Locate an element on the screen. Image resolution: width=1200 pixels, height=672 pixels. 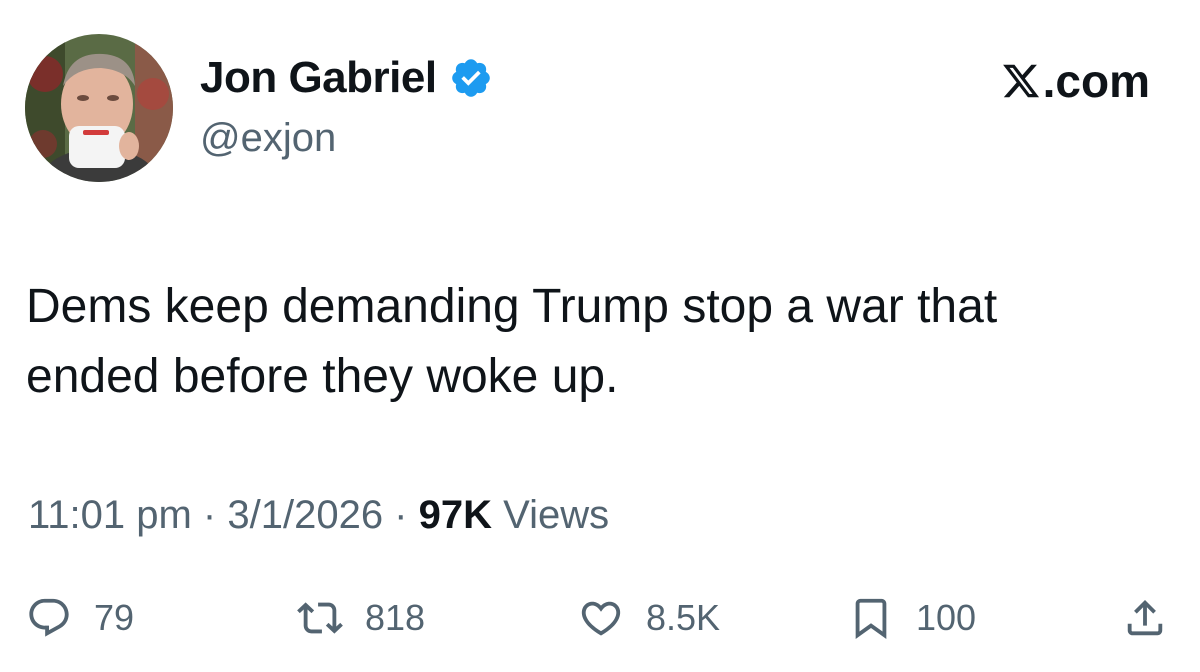
bookmark-icon is located at coordinates (871, 618).